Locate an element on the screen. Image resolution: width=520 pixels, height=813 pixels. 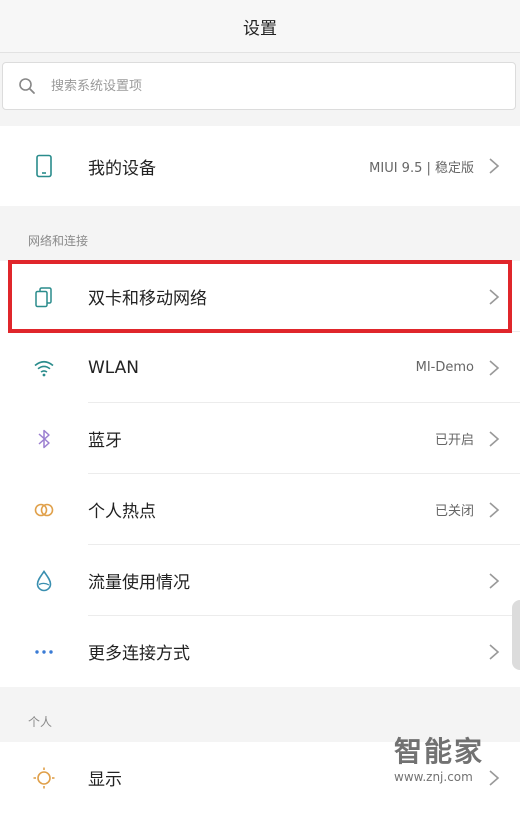
my-device-row: 我的设备 MIUI 9.5 | 稳定版 is located at coordinates (260, 166).